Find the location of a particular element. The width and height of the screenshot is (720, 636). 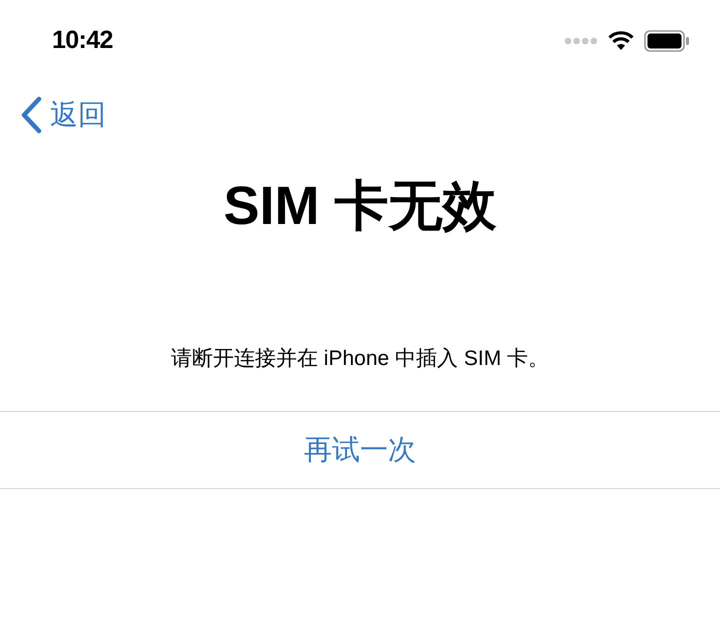

message-text: 请断开连接并在 iPhone 中插入 SIM 卡。 is located at coordinates (360, 359).